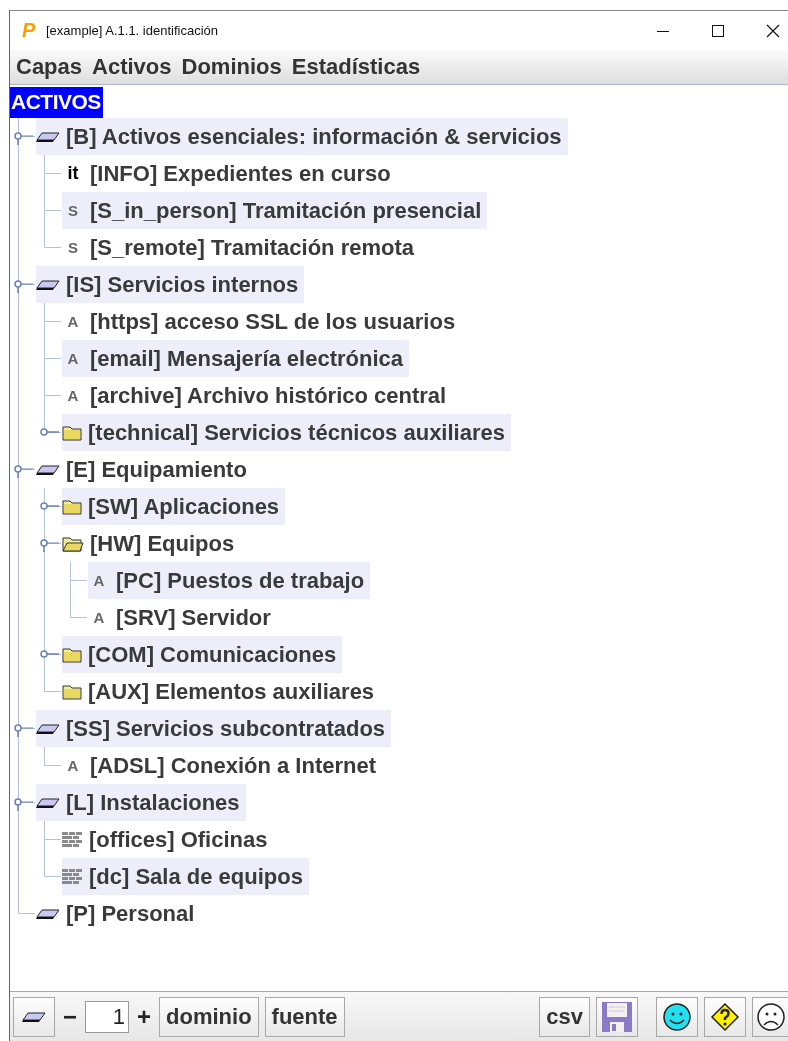 This screenshot has height=1041, width=788. I want to click on window-title: [example] A.1.1. identificación, so click(132, 30).